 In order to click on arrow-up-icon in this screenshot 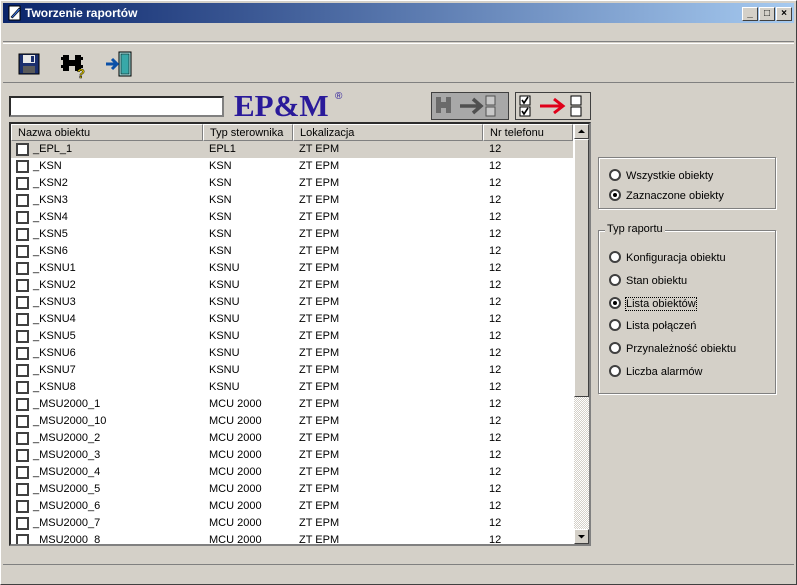, I will do `click(581, 131)`.